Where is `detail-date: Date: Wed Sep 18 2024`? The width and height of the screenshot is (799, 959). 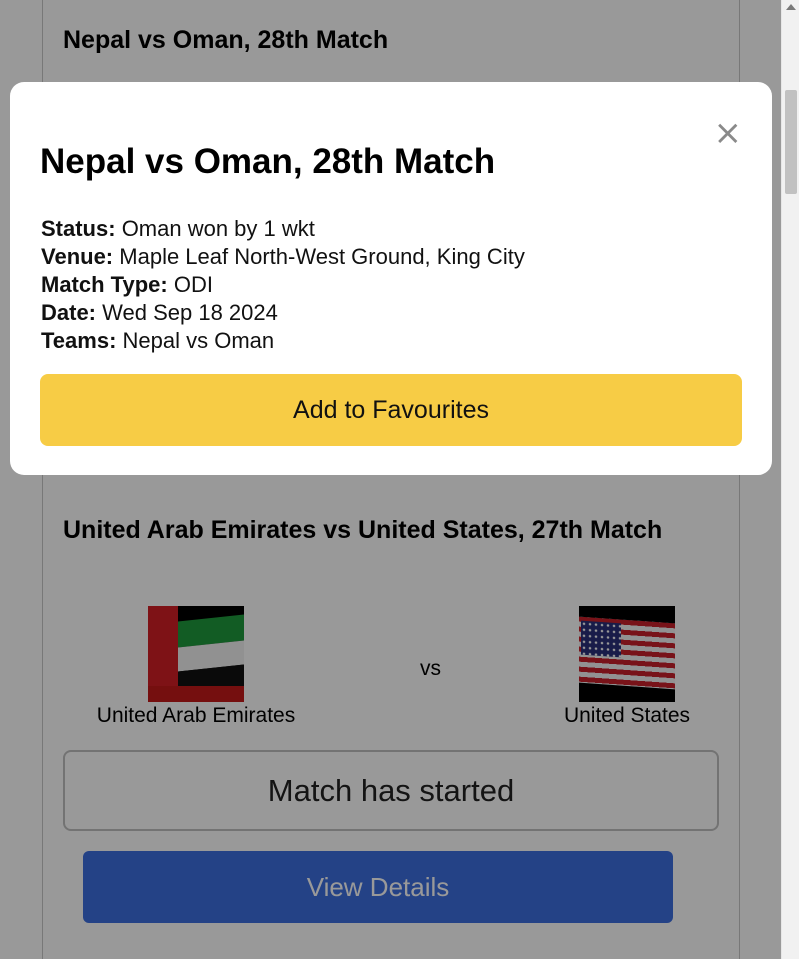 detail-date: Date: Wed Sep 18 2024 is located at coordinates (283, 313).